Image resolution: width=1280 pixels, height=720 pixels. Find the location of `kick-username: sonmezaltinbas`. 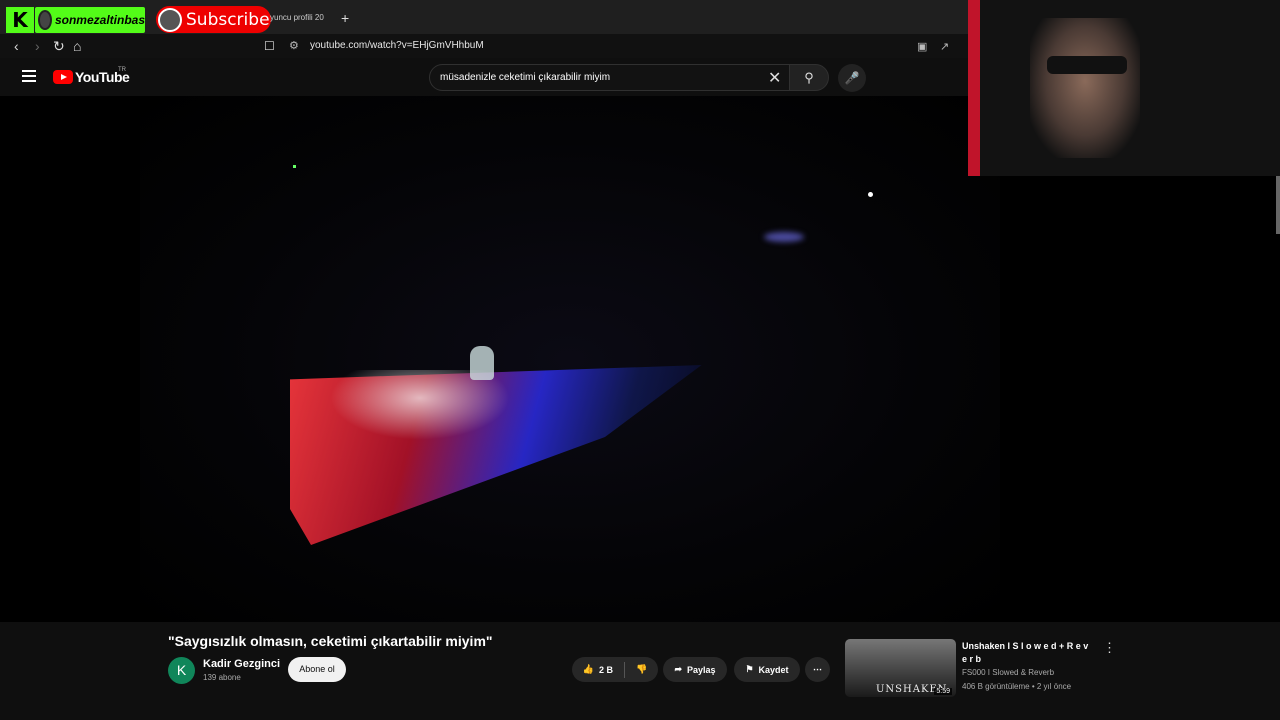

kick-username: sonmezaltinbas is located at coordinates (99, 20).